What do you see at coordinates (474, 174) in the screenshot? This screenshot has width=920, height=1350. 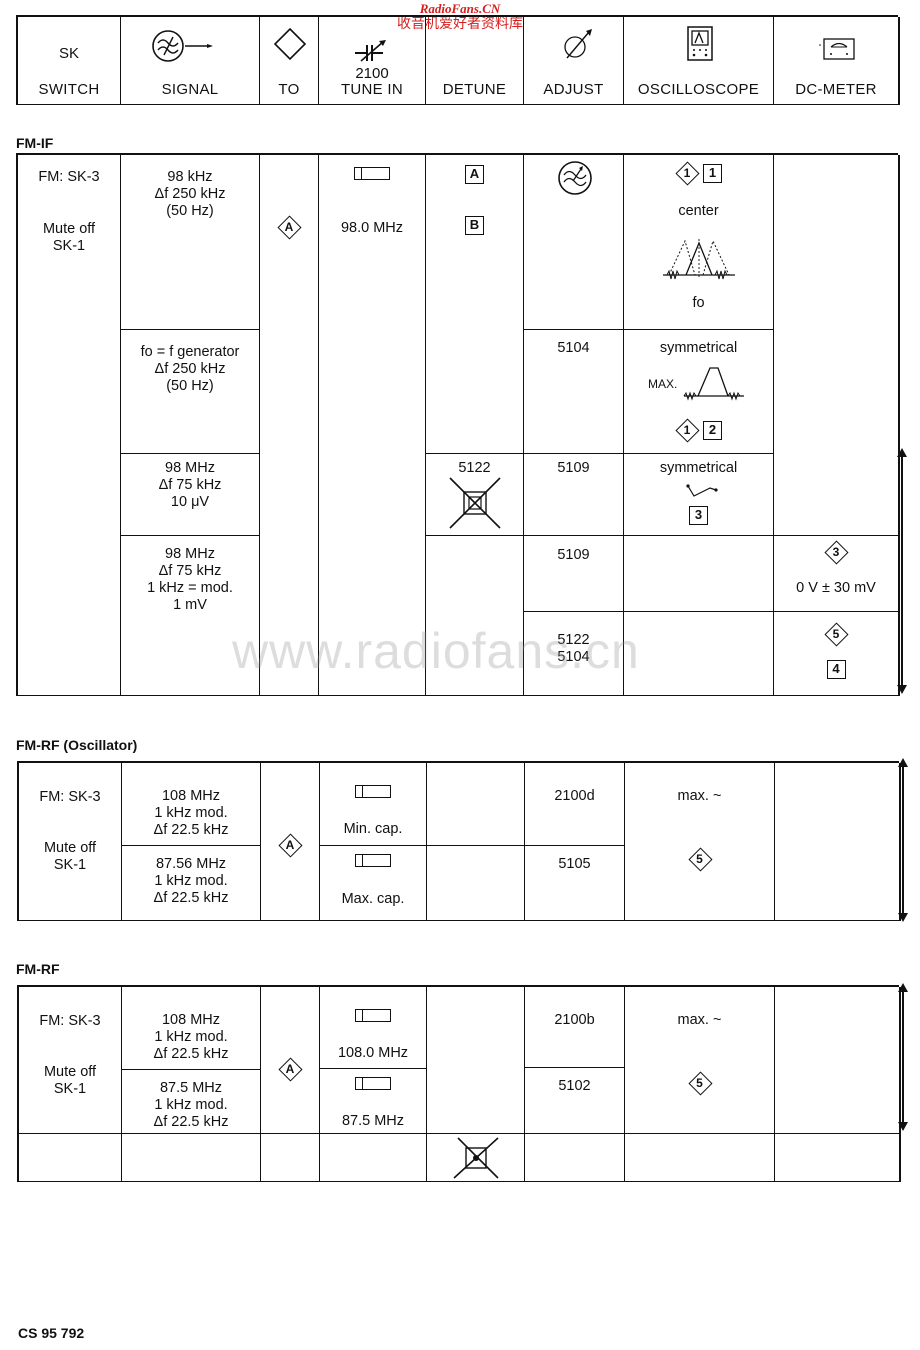 I see `detune-box-a: A` at bounding box center [474, 174].